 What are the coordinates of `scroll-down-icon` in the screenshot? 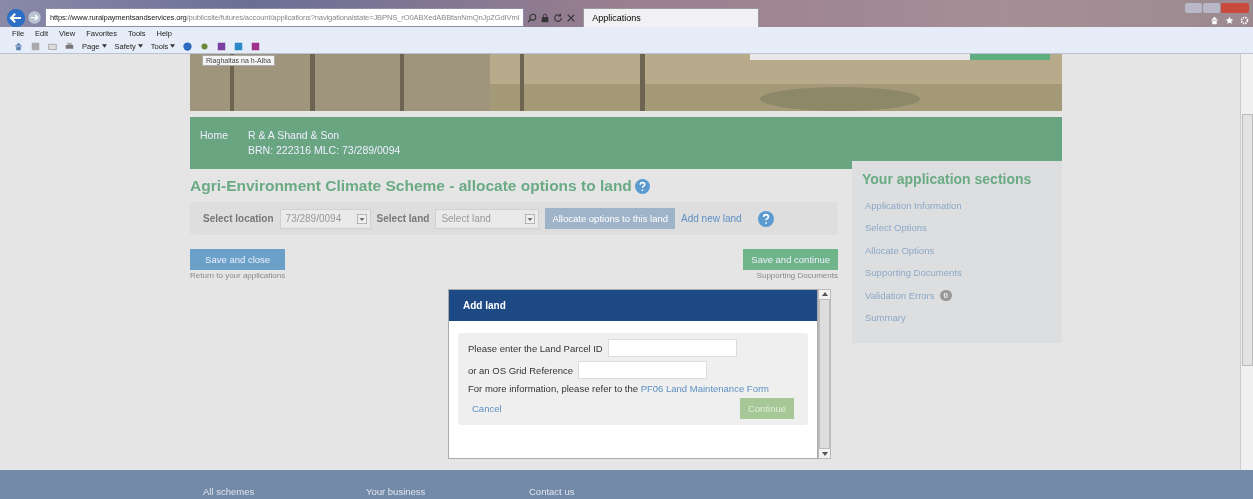 It's located at (824, 454).